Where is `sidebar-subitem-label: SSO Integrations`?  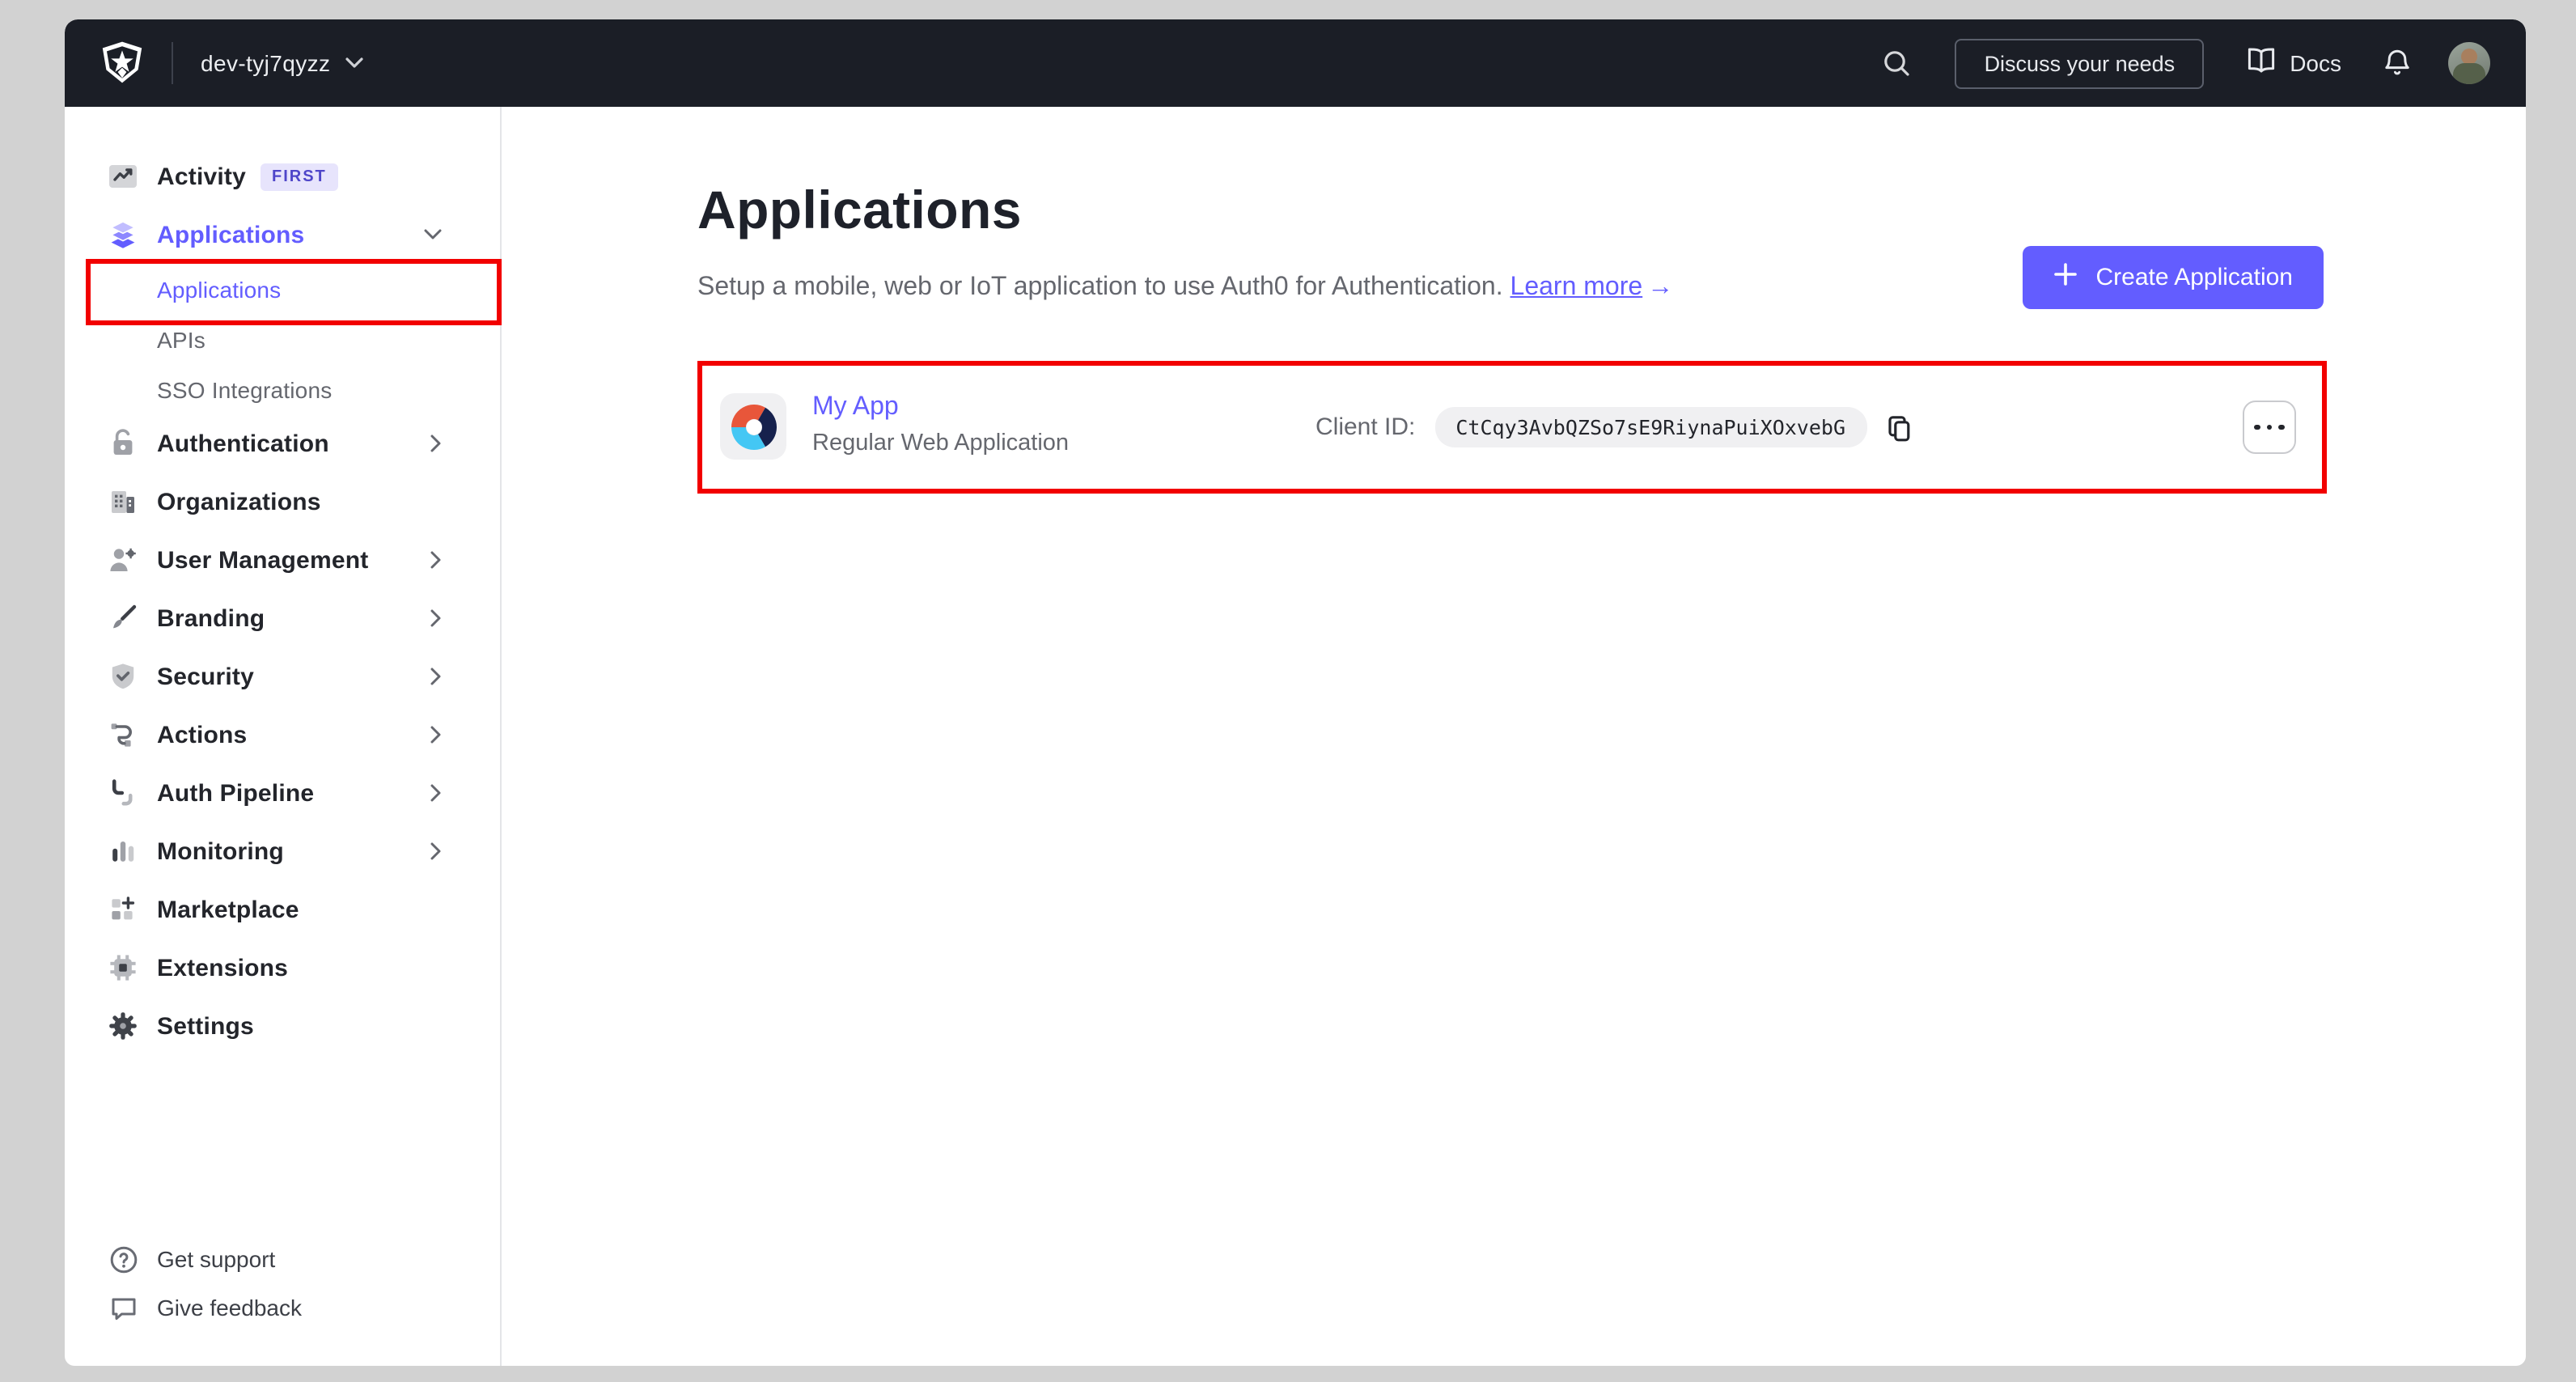 sidebar-subitem-label: SSO Integrations is located at coordinates (245, 389).